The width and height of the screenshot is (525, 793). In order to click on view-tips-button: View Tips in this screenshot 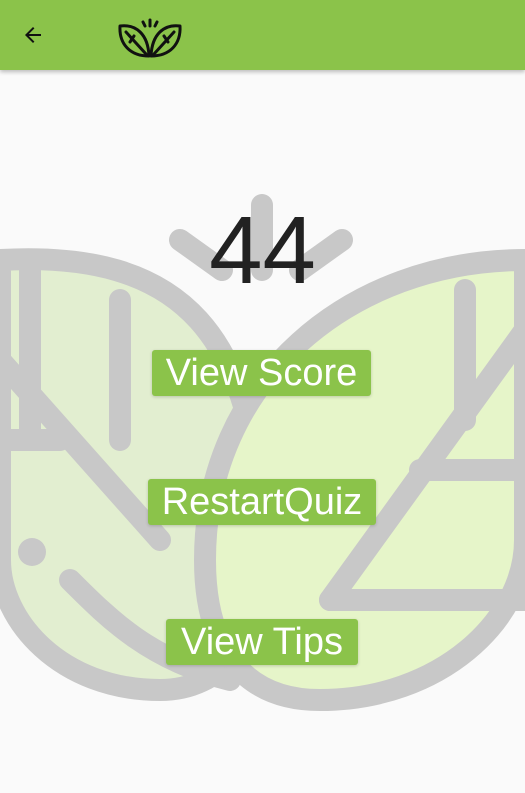, I will do `click(262, 642)`.